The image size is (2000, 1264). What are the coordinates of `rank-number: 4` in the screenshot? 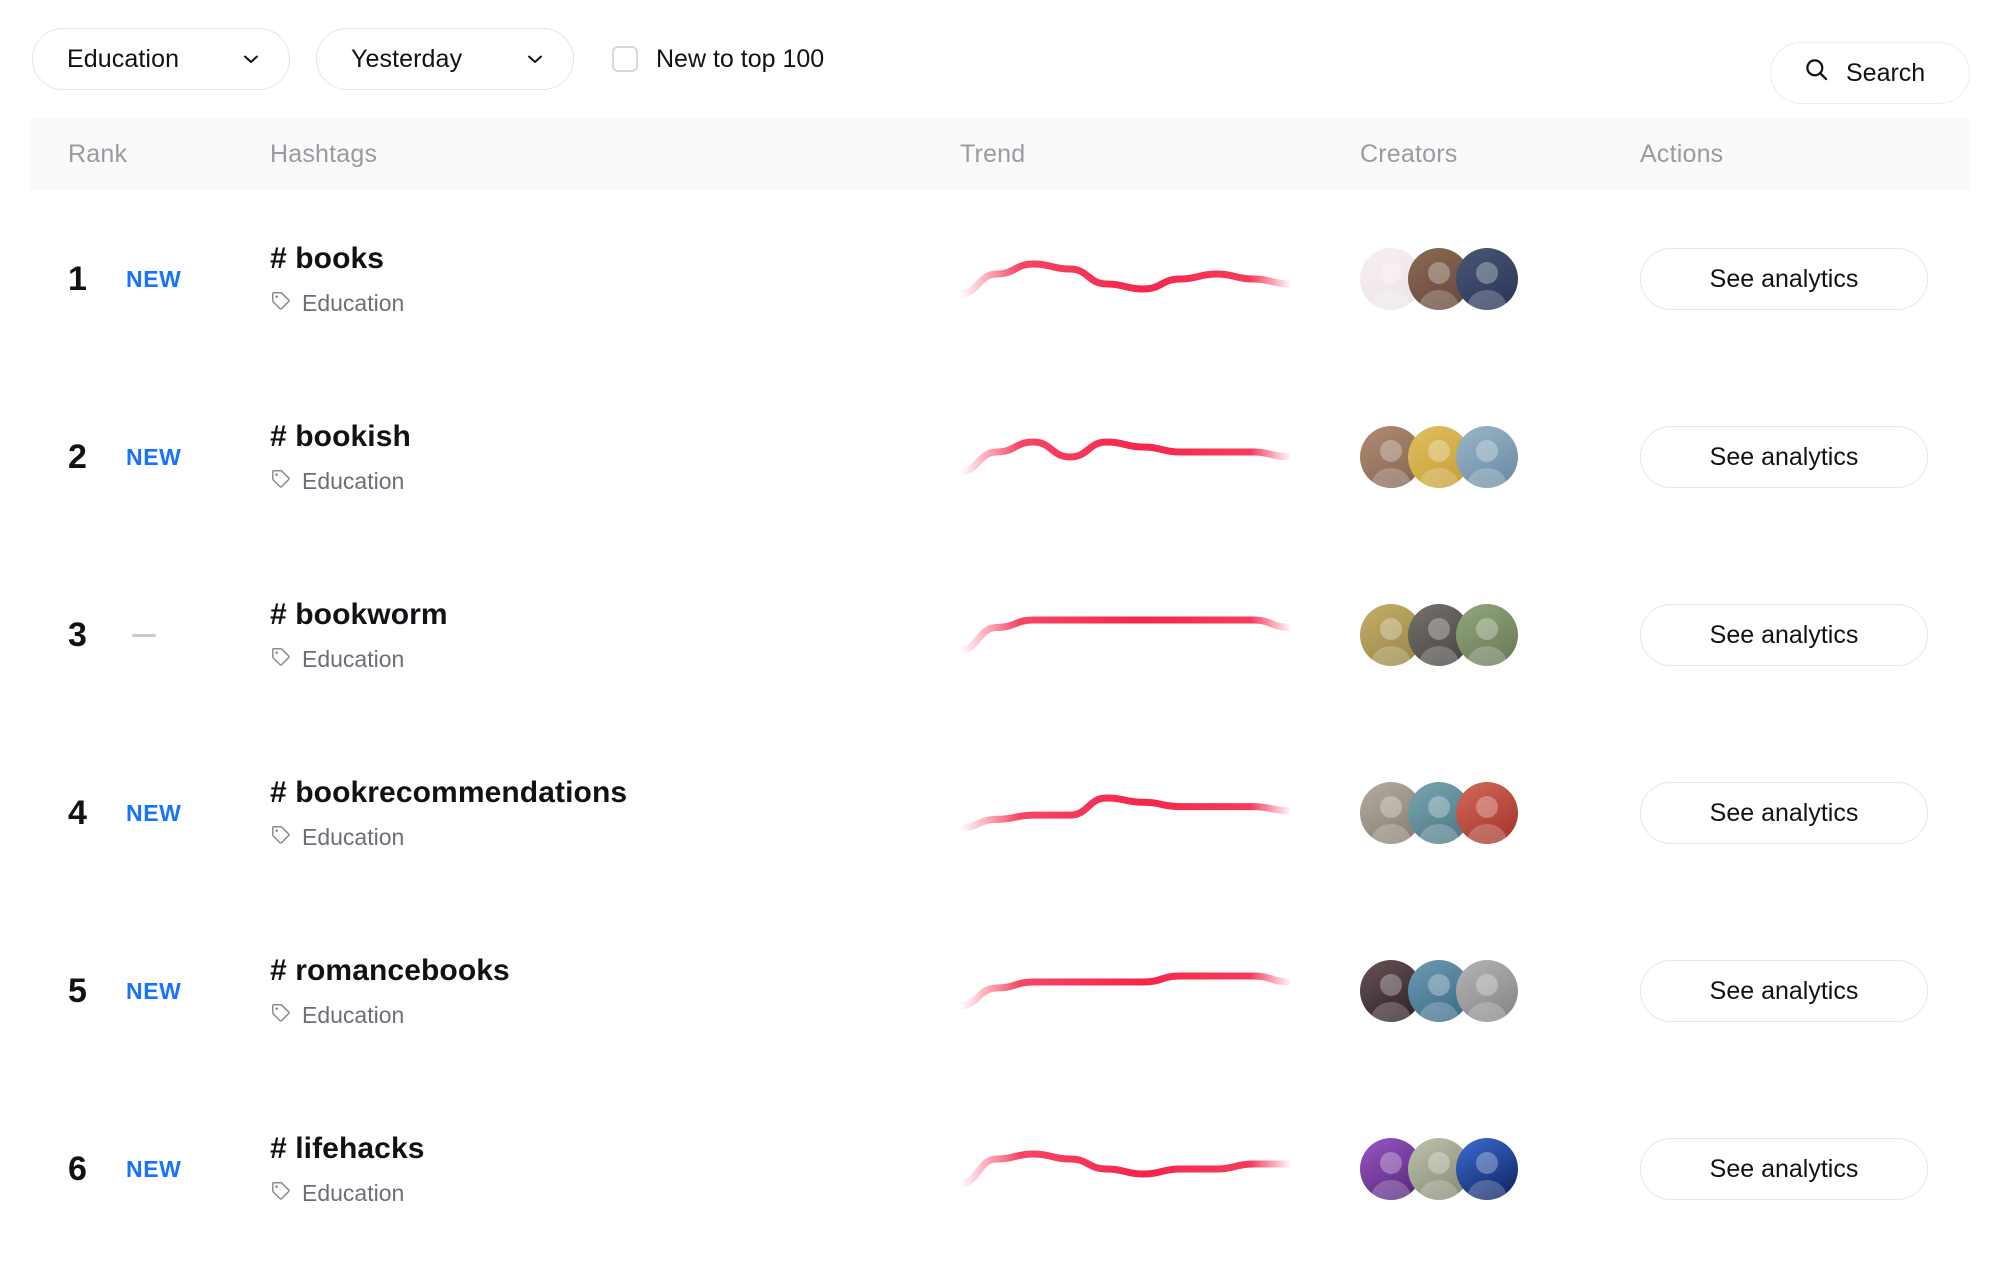 It's located at (77, 812).